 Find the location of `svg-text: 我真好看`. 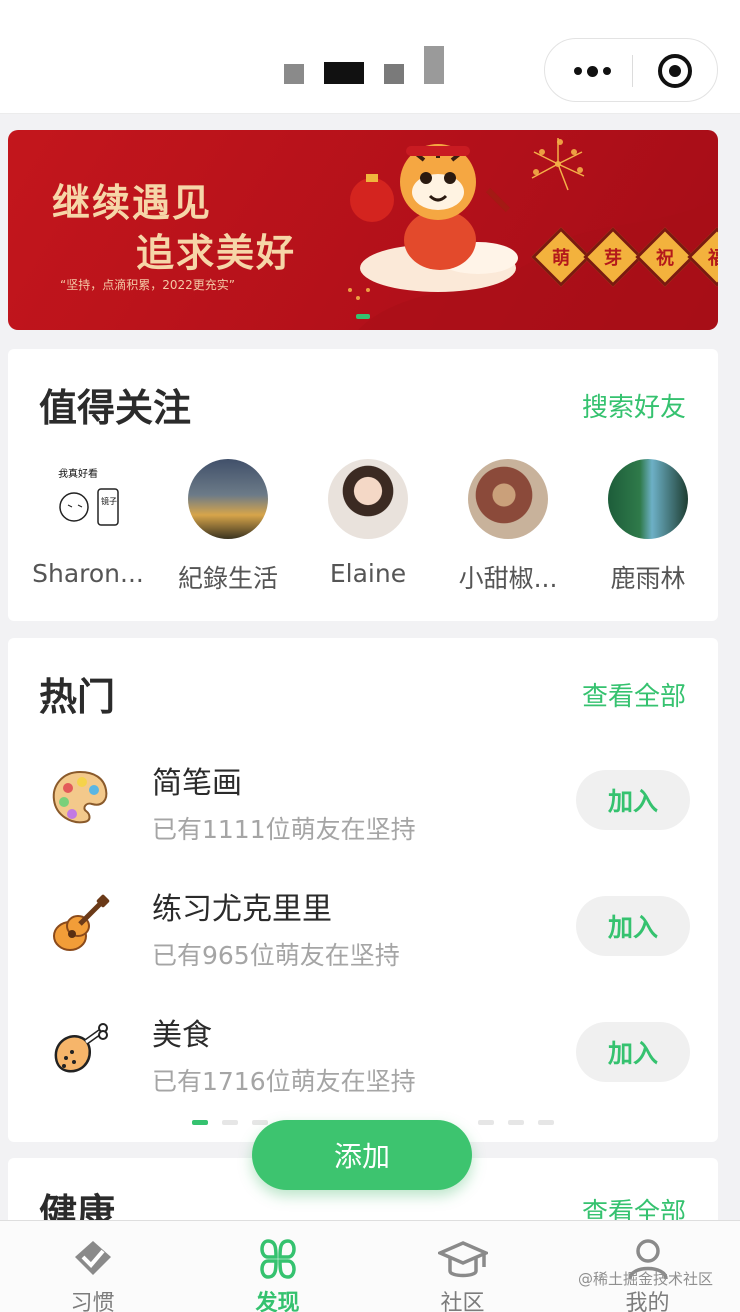

svg-text: 我真好看 is located at coordinates (78, 473).